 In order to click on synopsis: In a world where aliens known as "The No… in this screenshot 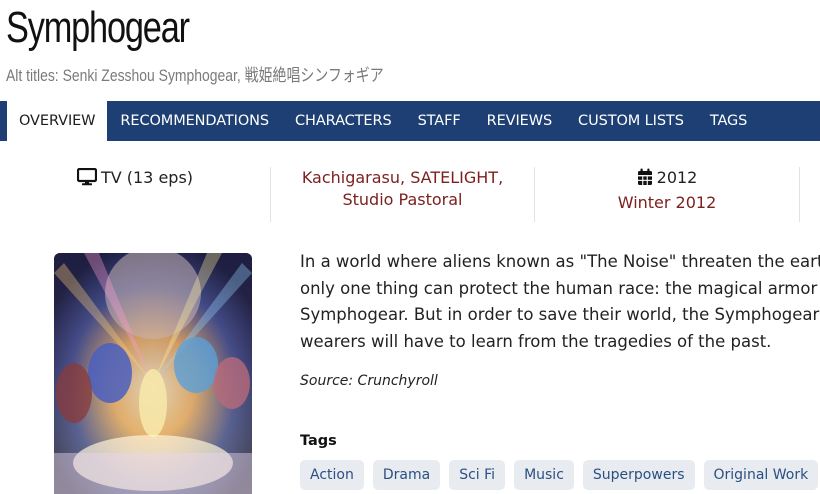, I will do `click(560, 301)`.